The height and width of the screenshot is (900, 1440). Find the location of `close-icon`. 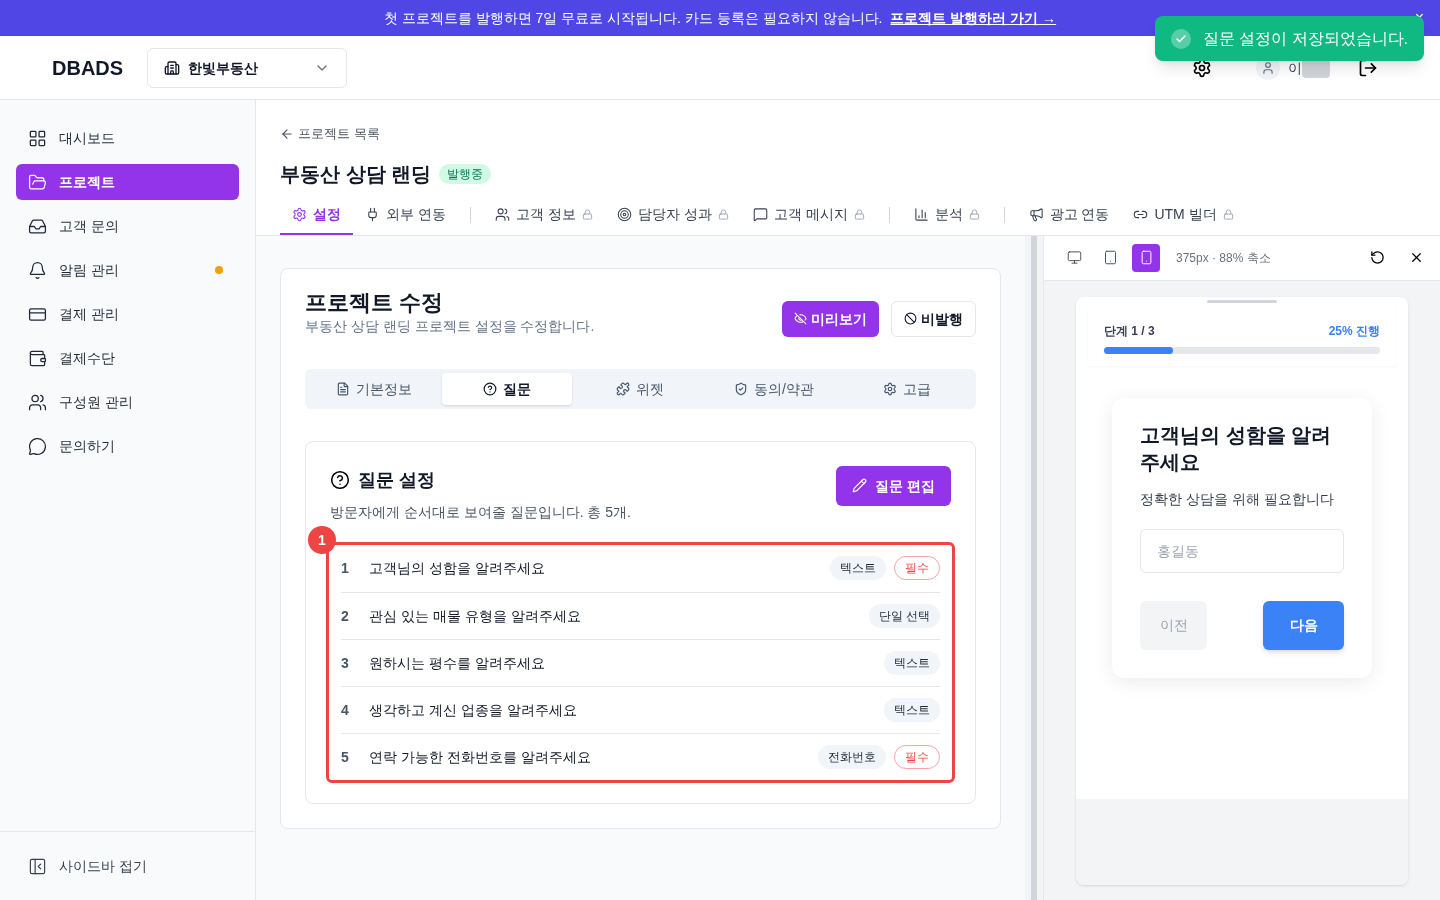

close-icon is located at coordinates (1416, 257).